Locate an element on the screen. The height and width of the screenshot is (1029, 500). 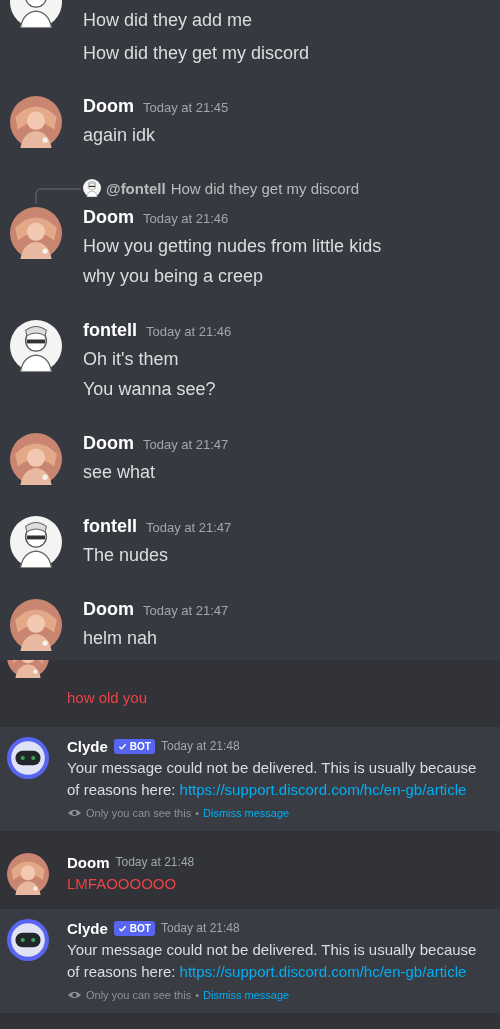
message-text: How did they get my discord is located at coordinates (196, 53).